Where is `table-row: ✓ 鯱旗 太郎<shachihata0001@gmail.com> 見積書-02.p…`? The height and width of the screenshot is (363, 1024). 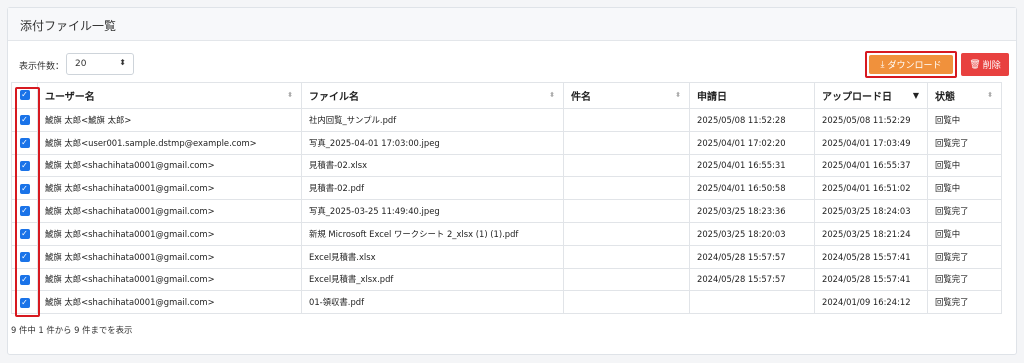
table-row: ✓ 鯱旗 太郎<shachihata0001@gmail.com> 見積書-02.p… is located at coordinates (506, 188).